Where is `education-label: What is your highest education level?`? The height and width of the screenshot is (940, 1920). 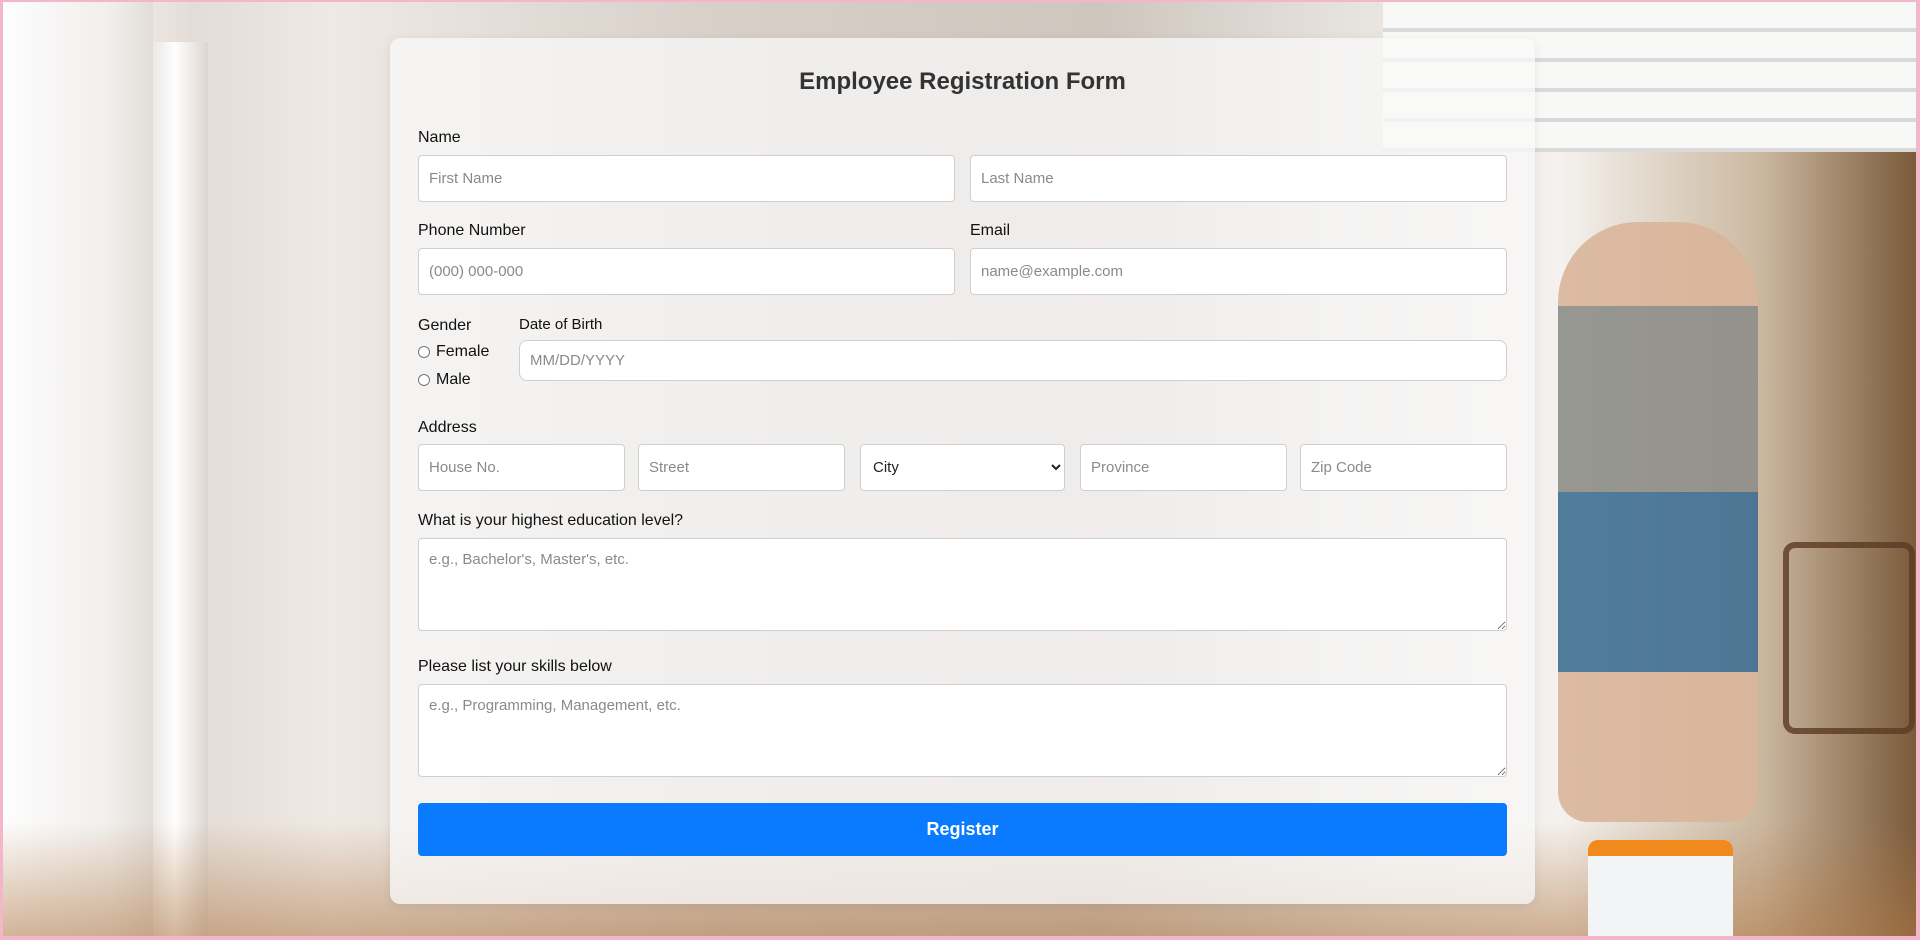
education-label: What is your highest education level? is located at coordinates (551, 520).